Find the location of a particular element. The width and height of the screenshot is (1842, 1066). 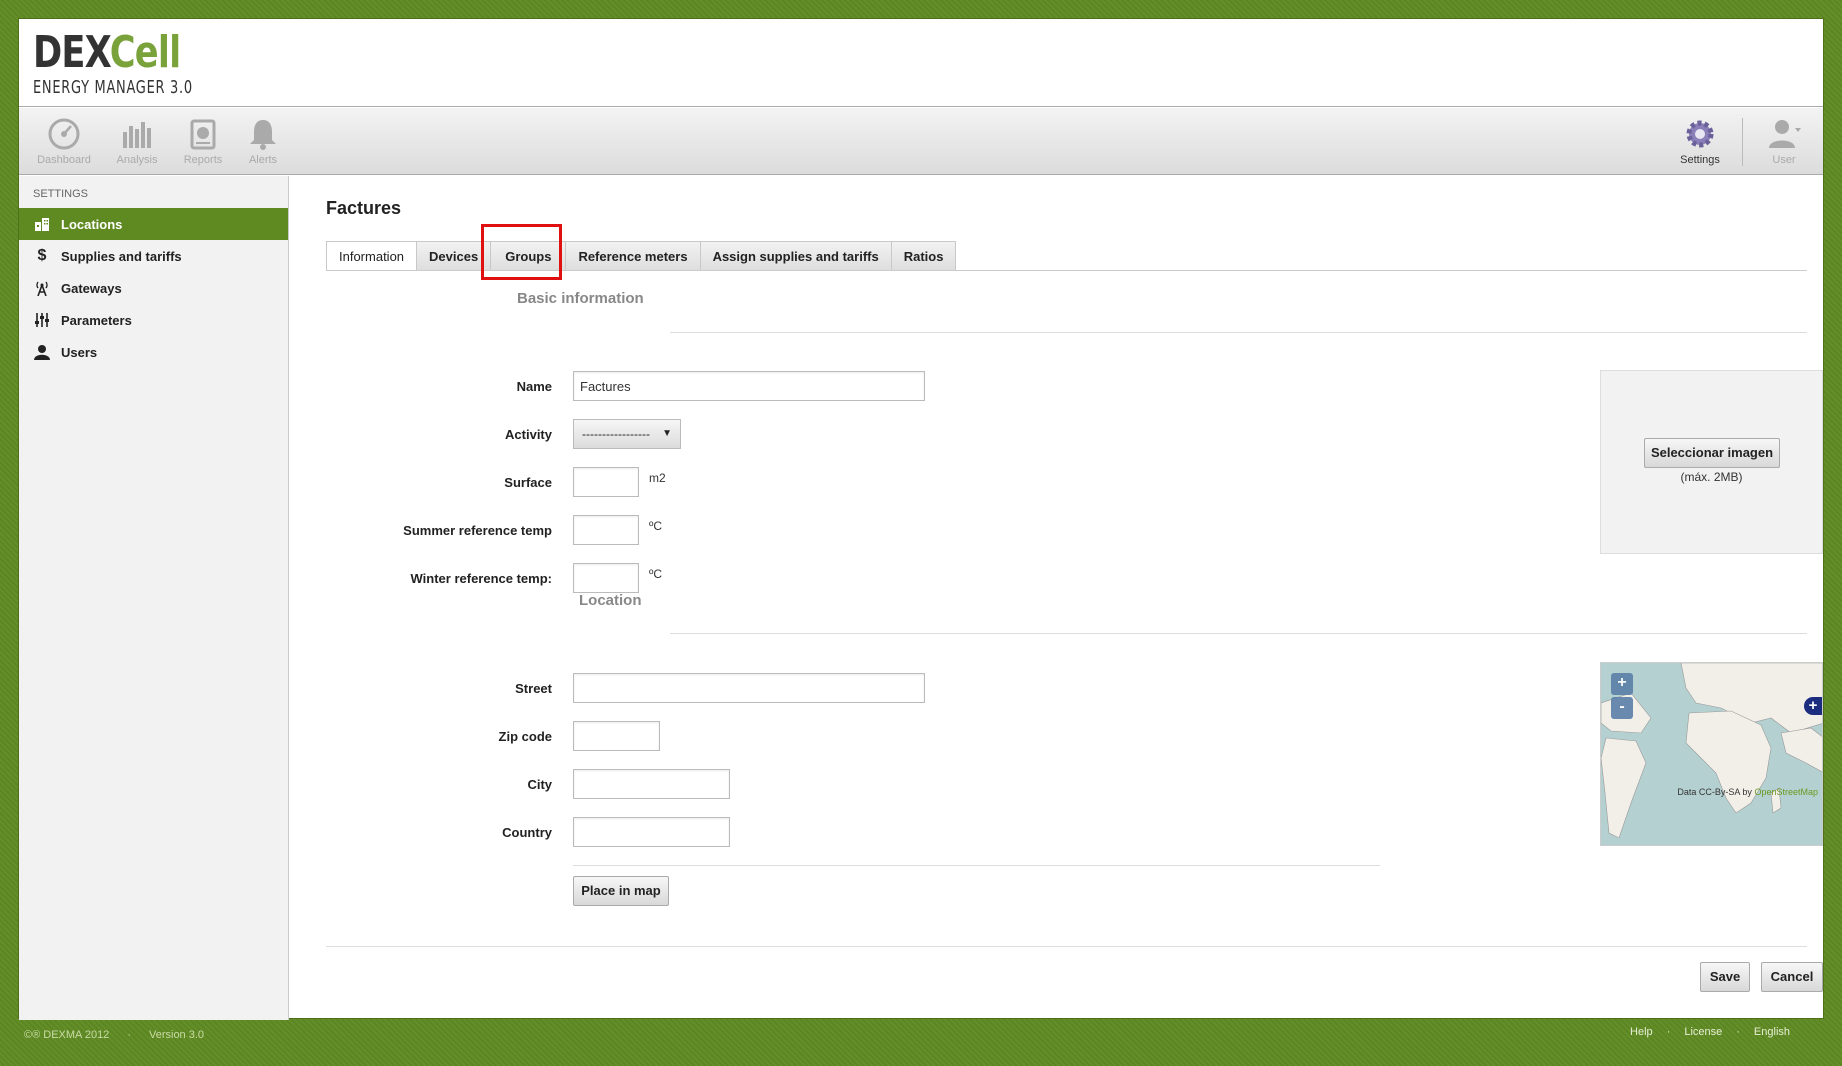

dashboard-icon is located at coordinates (64, 134).